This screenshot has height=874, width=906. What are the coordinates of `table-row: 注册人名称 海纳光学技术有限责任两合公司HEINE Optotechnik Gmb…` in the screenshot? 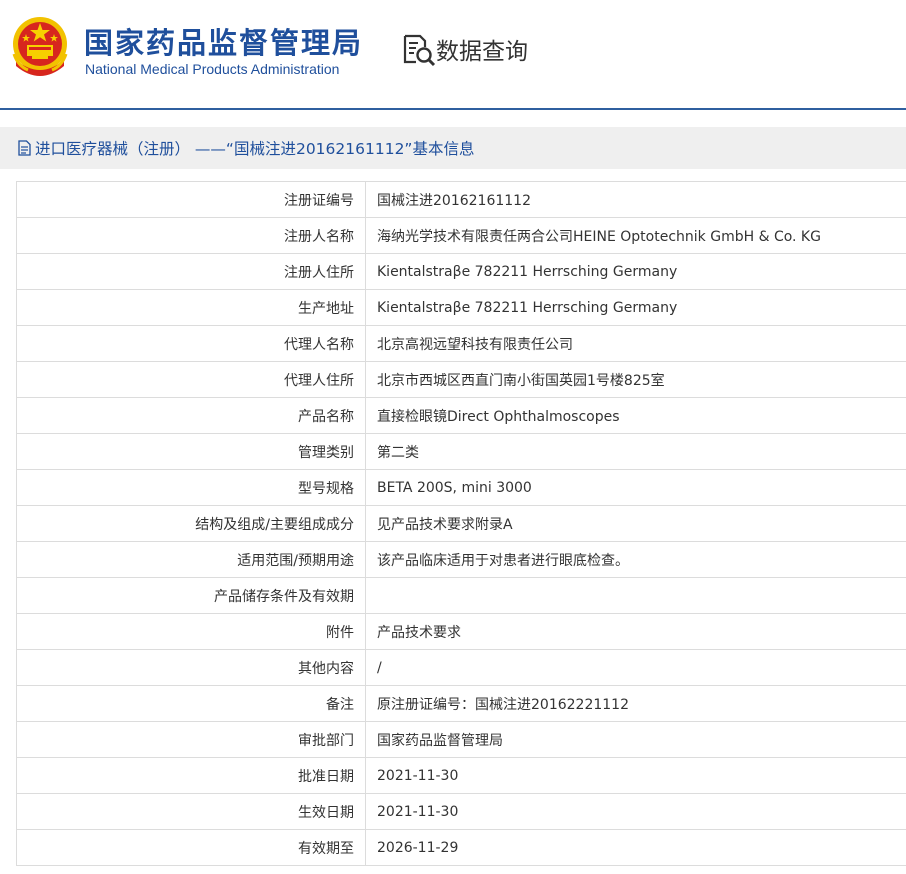 It's located at (461, 235).